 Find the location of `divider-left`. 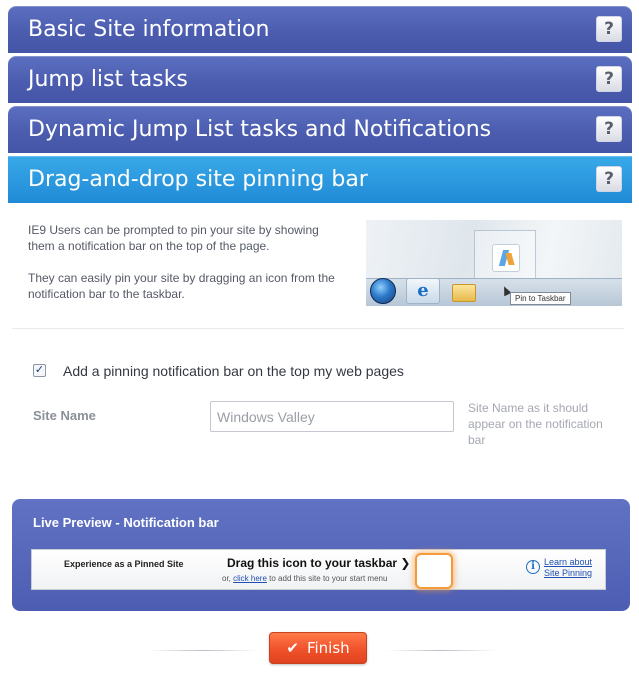

divider-left is located at coordinates (203, 650).